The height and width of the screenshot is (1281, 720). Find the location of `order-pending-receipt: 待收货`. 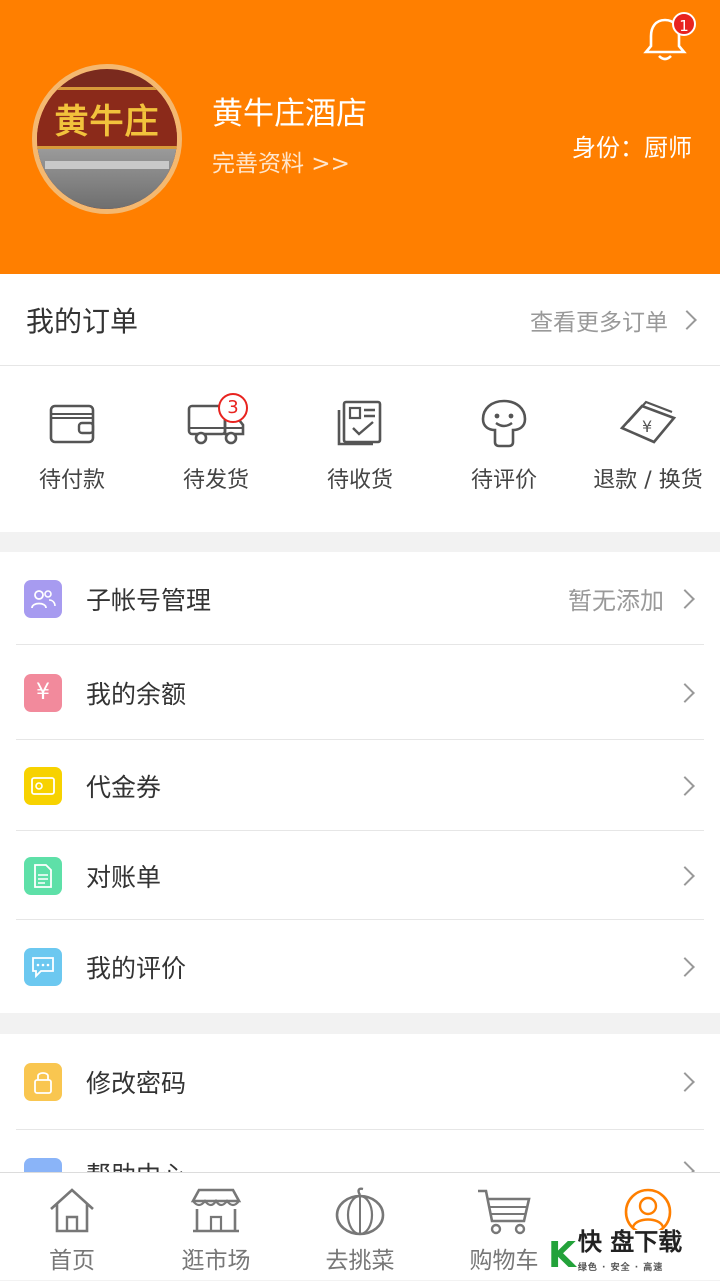

order-pending-receipt: 待收货 is located at coordinates (360, 449).